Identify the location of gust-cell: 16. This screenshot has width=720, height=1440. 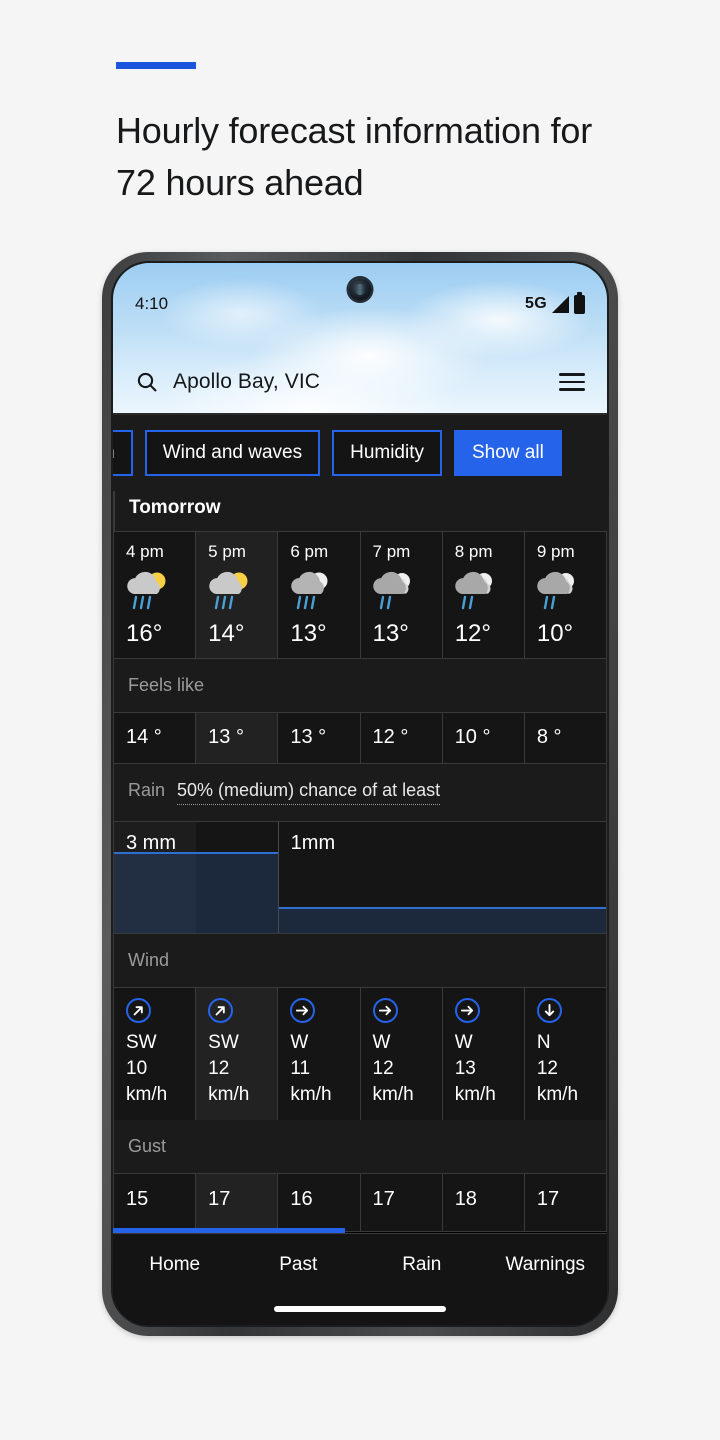
(319, 1202).